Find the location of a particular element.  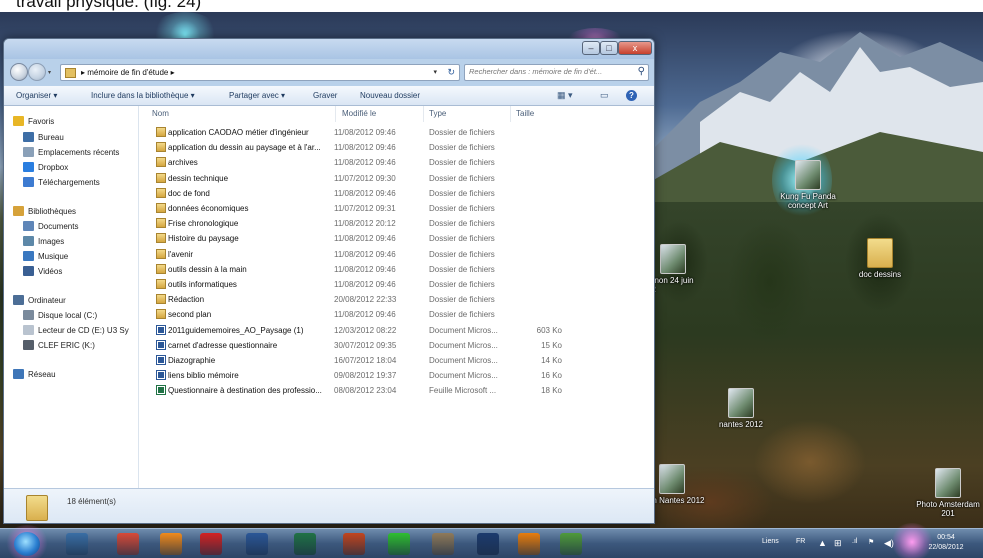

nav-item: Emplacements récents is located at coordinates (71, 152).